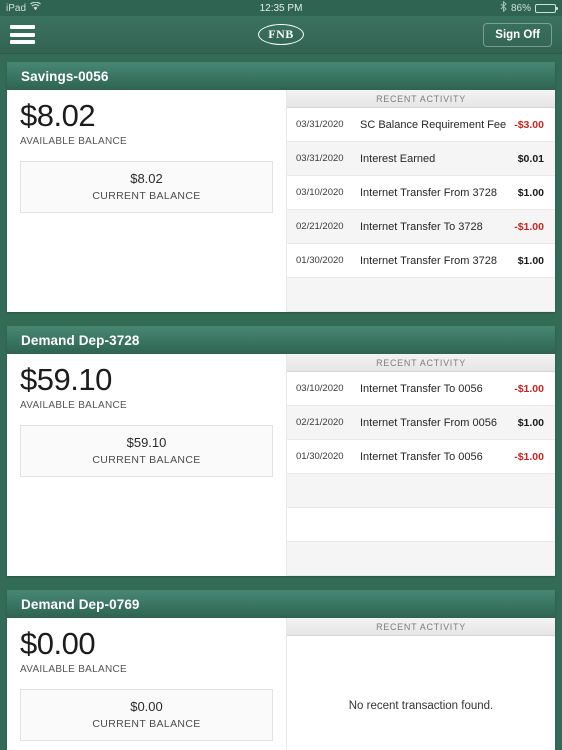  Describe the element at coordinates (529, 124) in the screenshot. I see `transaction-amount: -$3.00` at that location.